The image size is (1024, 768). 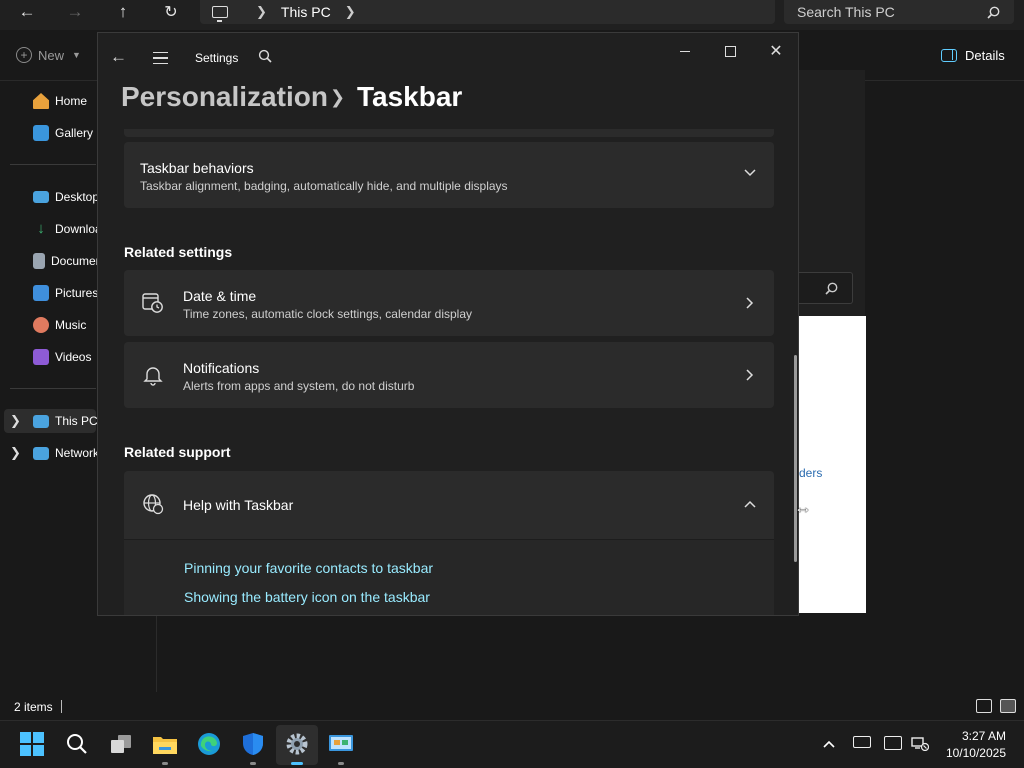 What do you see at coordinates (77, 744) in the screenshot?
I see `search-button` at bounding box center [77, 744].